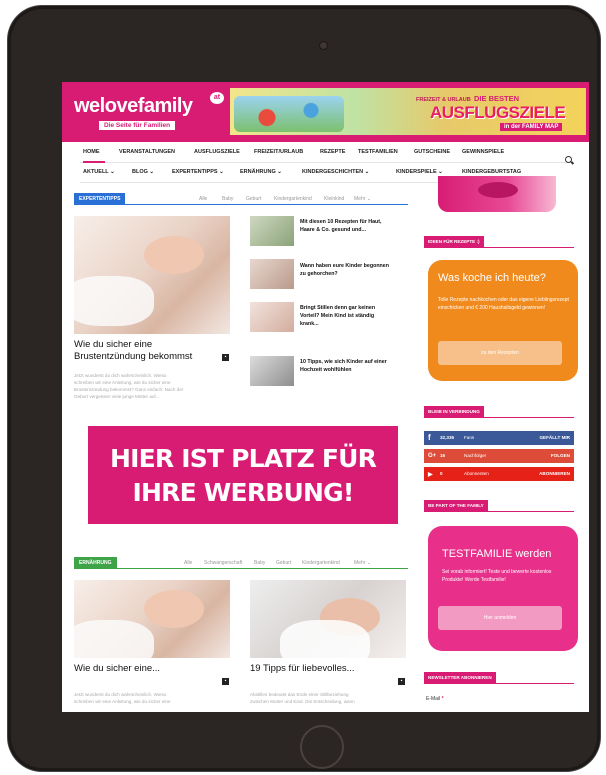  Describe the element at coordinates (500, 353) in the screenshot. I see `recipes-button: zu den Rezepten` at that location.